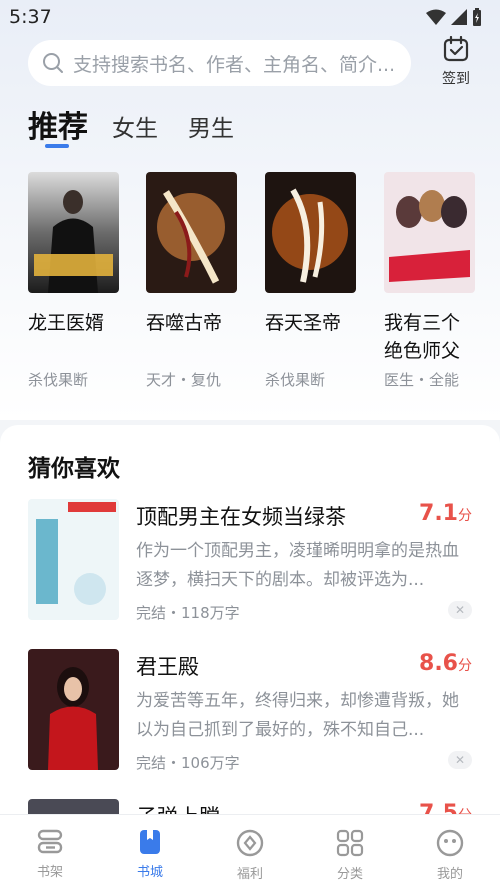 This screenshot has width=500, height=888. What do you see at coordinates (456, 48) in the screenshot?
I see `calendar-check-icon` at bounding box center [456, 48].